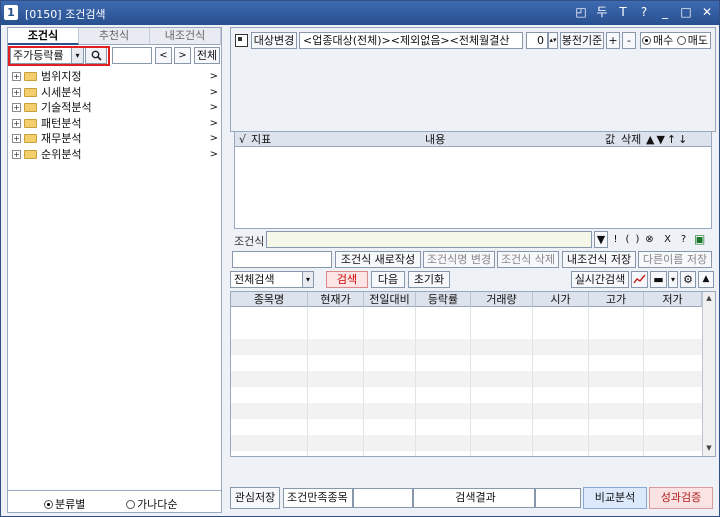 The width and height of the screenshot is (720, 517). What do you see at coordinates (649, 239) in the screenshot?
I see `clear-icon: ⊗` at bounding box center [649, 239].